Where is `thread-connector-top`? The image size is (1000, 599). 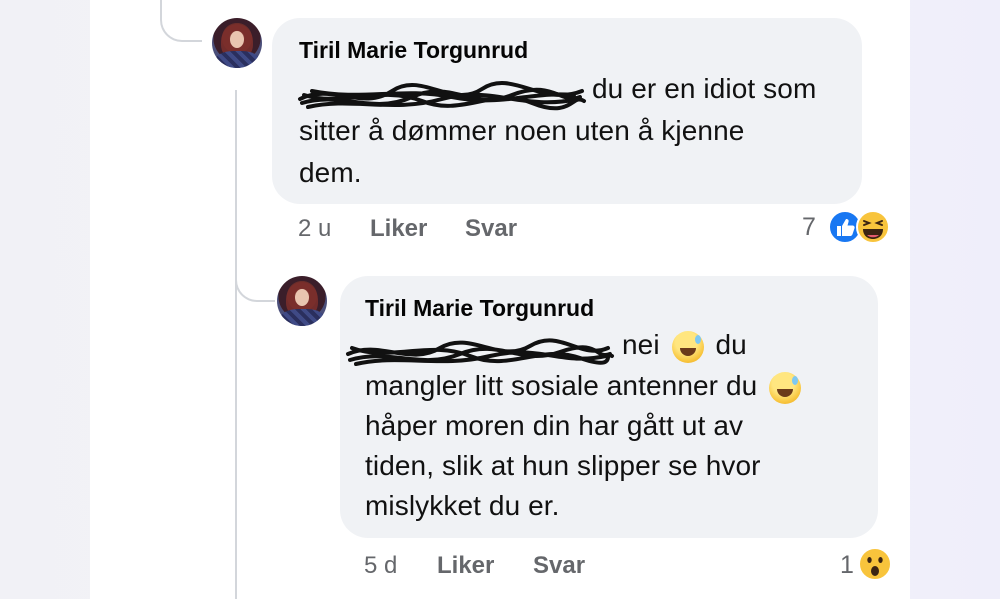
thread-connector-top is located at coordinates (181, 21).